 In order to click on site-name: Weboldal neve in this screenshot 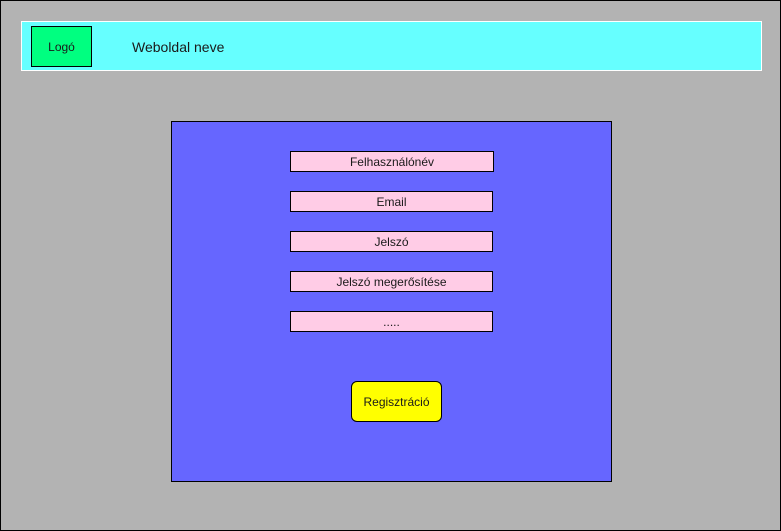, I will do `click(178, 47)`.